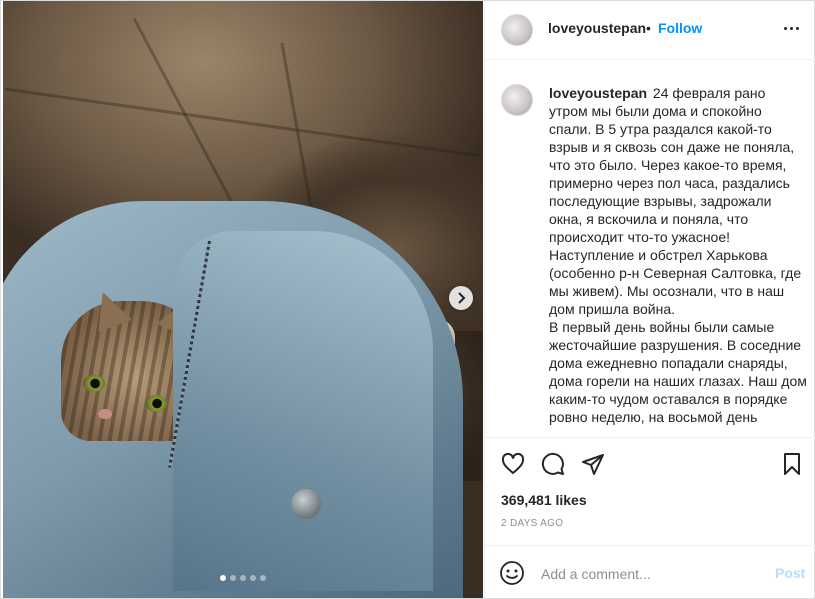  I want to click on chevron-right-icon, so click(462, 298).